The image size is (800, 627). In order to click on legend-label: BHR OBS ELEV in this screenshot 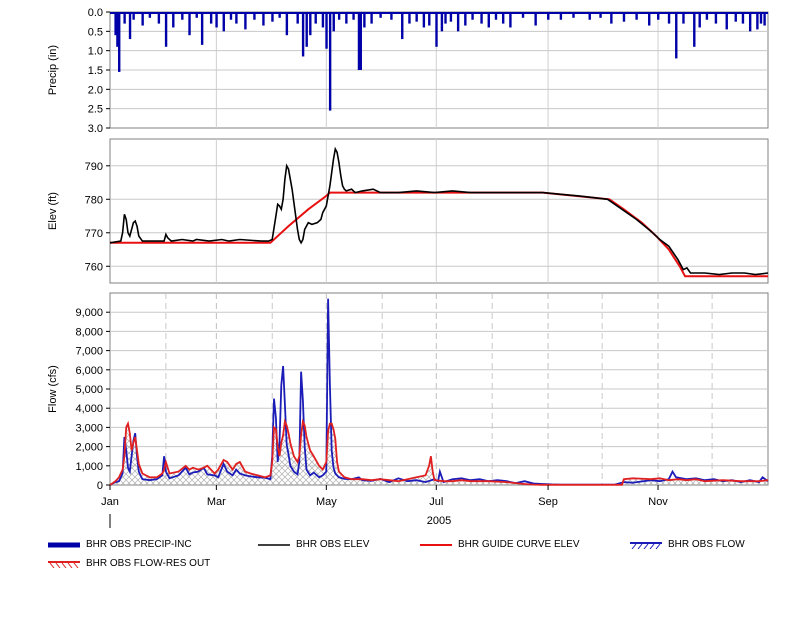, I will do `click(333, 544)`.